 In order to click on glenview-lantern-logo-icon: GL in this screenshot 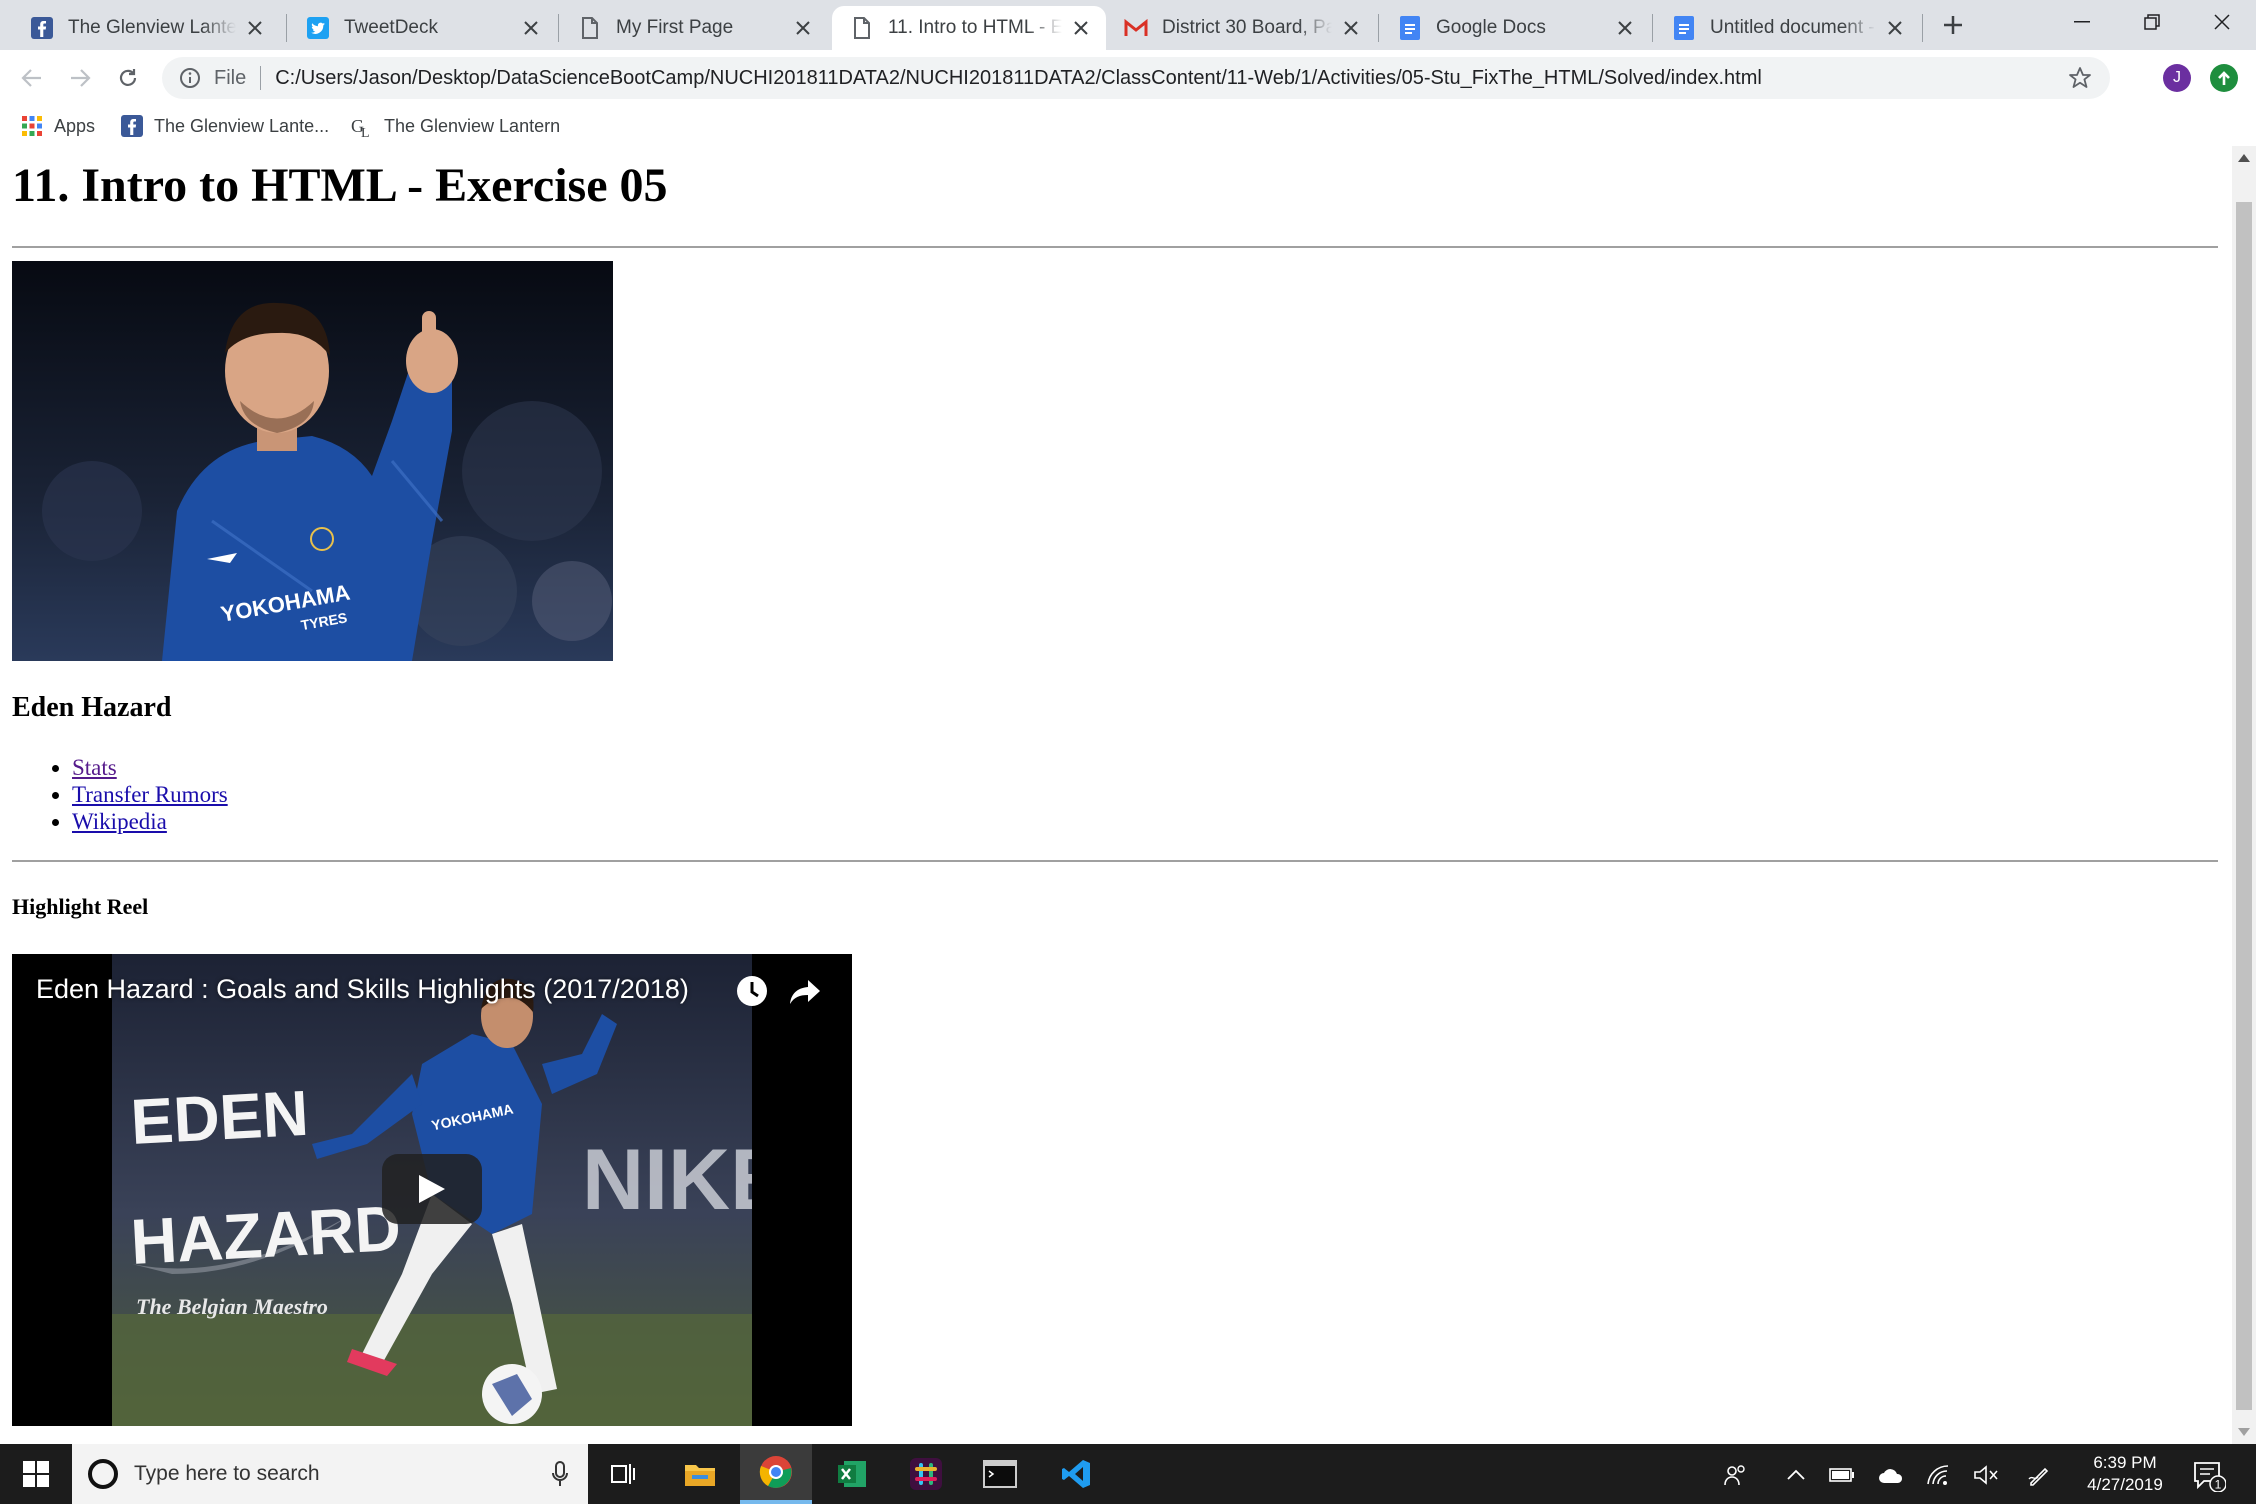, I will do `click(362, 126)`.